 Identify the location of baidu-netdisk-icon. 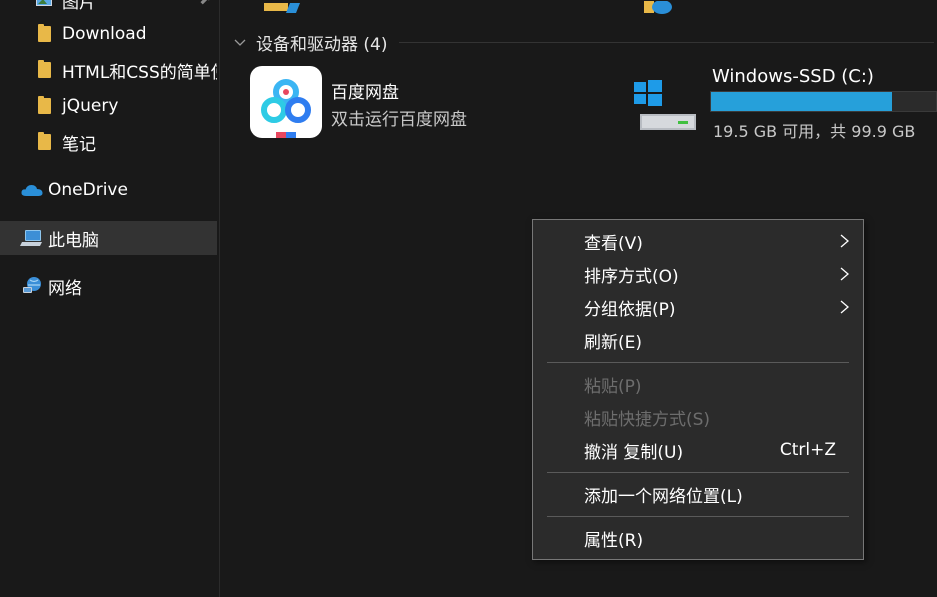
(286, 102).